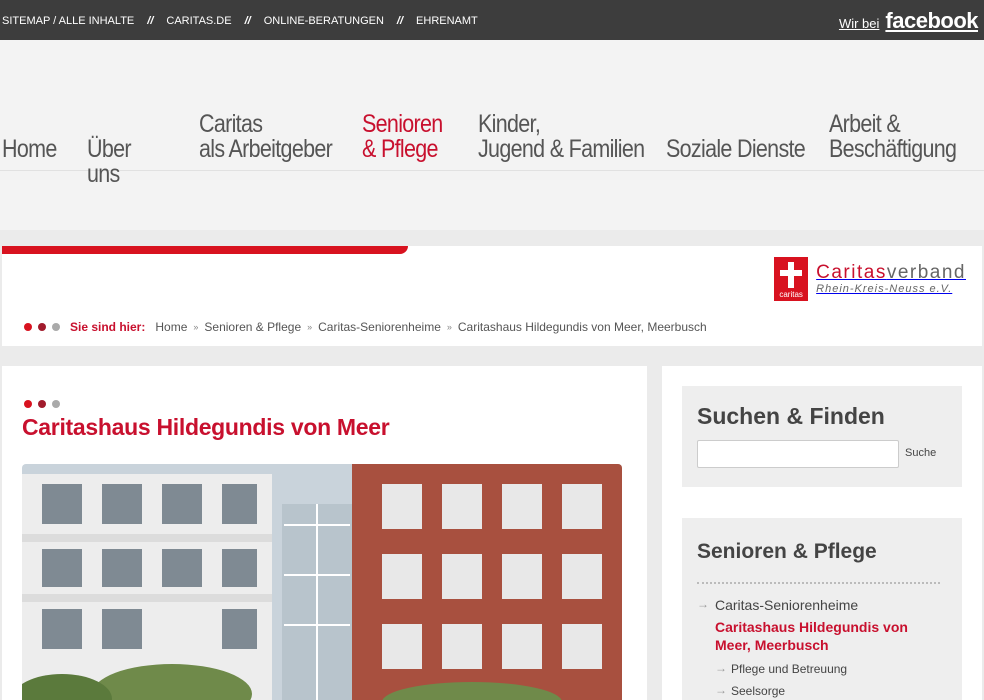 This screenshot has height=700, width=984. I want to click on section-nav-item-label: Caritas-Seniorenheime, so click(787, 605).